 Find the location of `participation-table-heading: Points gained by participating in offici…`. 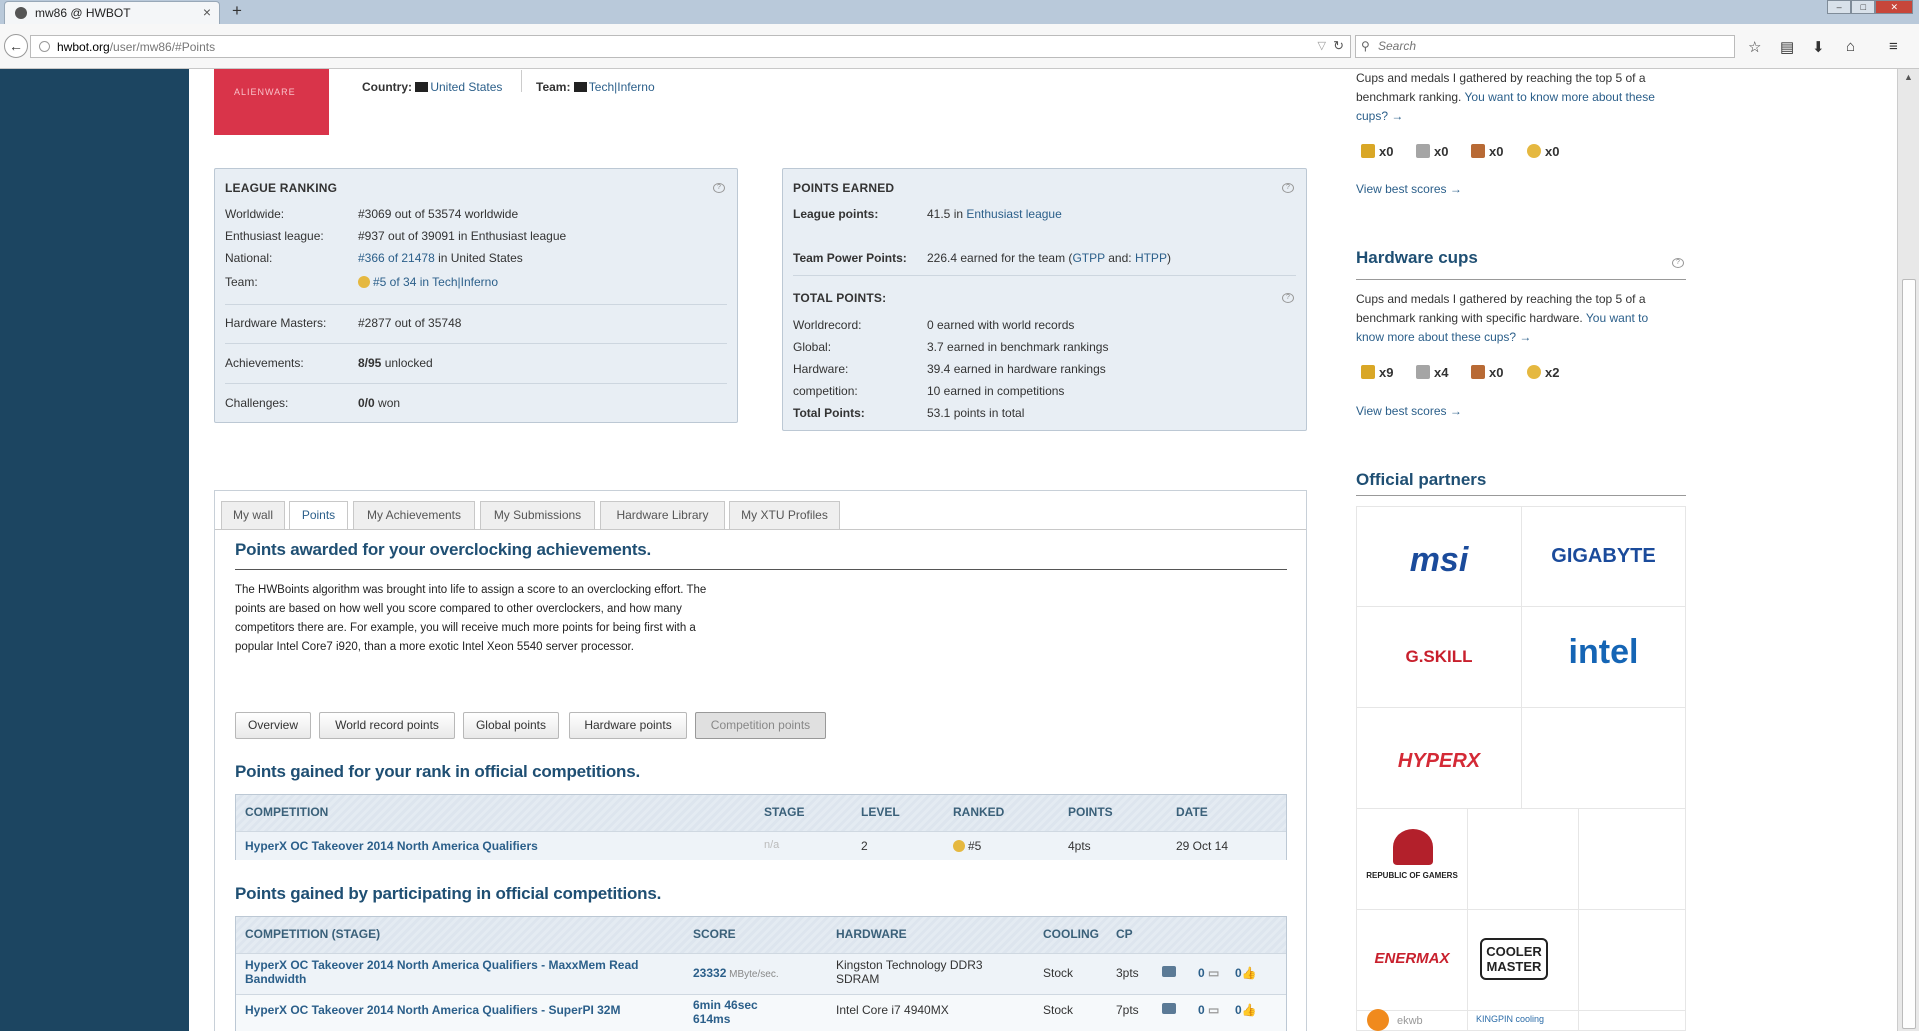

participation-table-heading: Points gained by participating in offici… is located at coordinates (448, 893).